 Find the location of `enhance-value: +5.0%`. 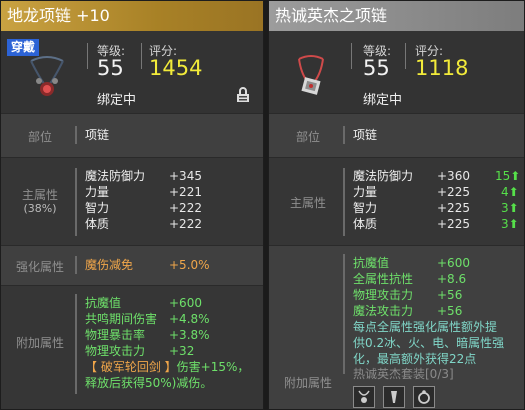

enhance-value: +5.0% is located at coordinates (189, 265).